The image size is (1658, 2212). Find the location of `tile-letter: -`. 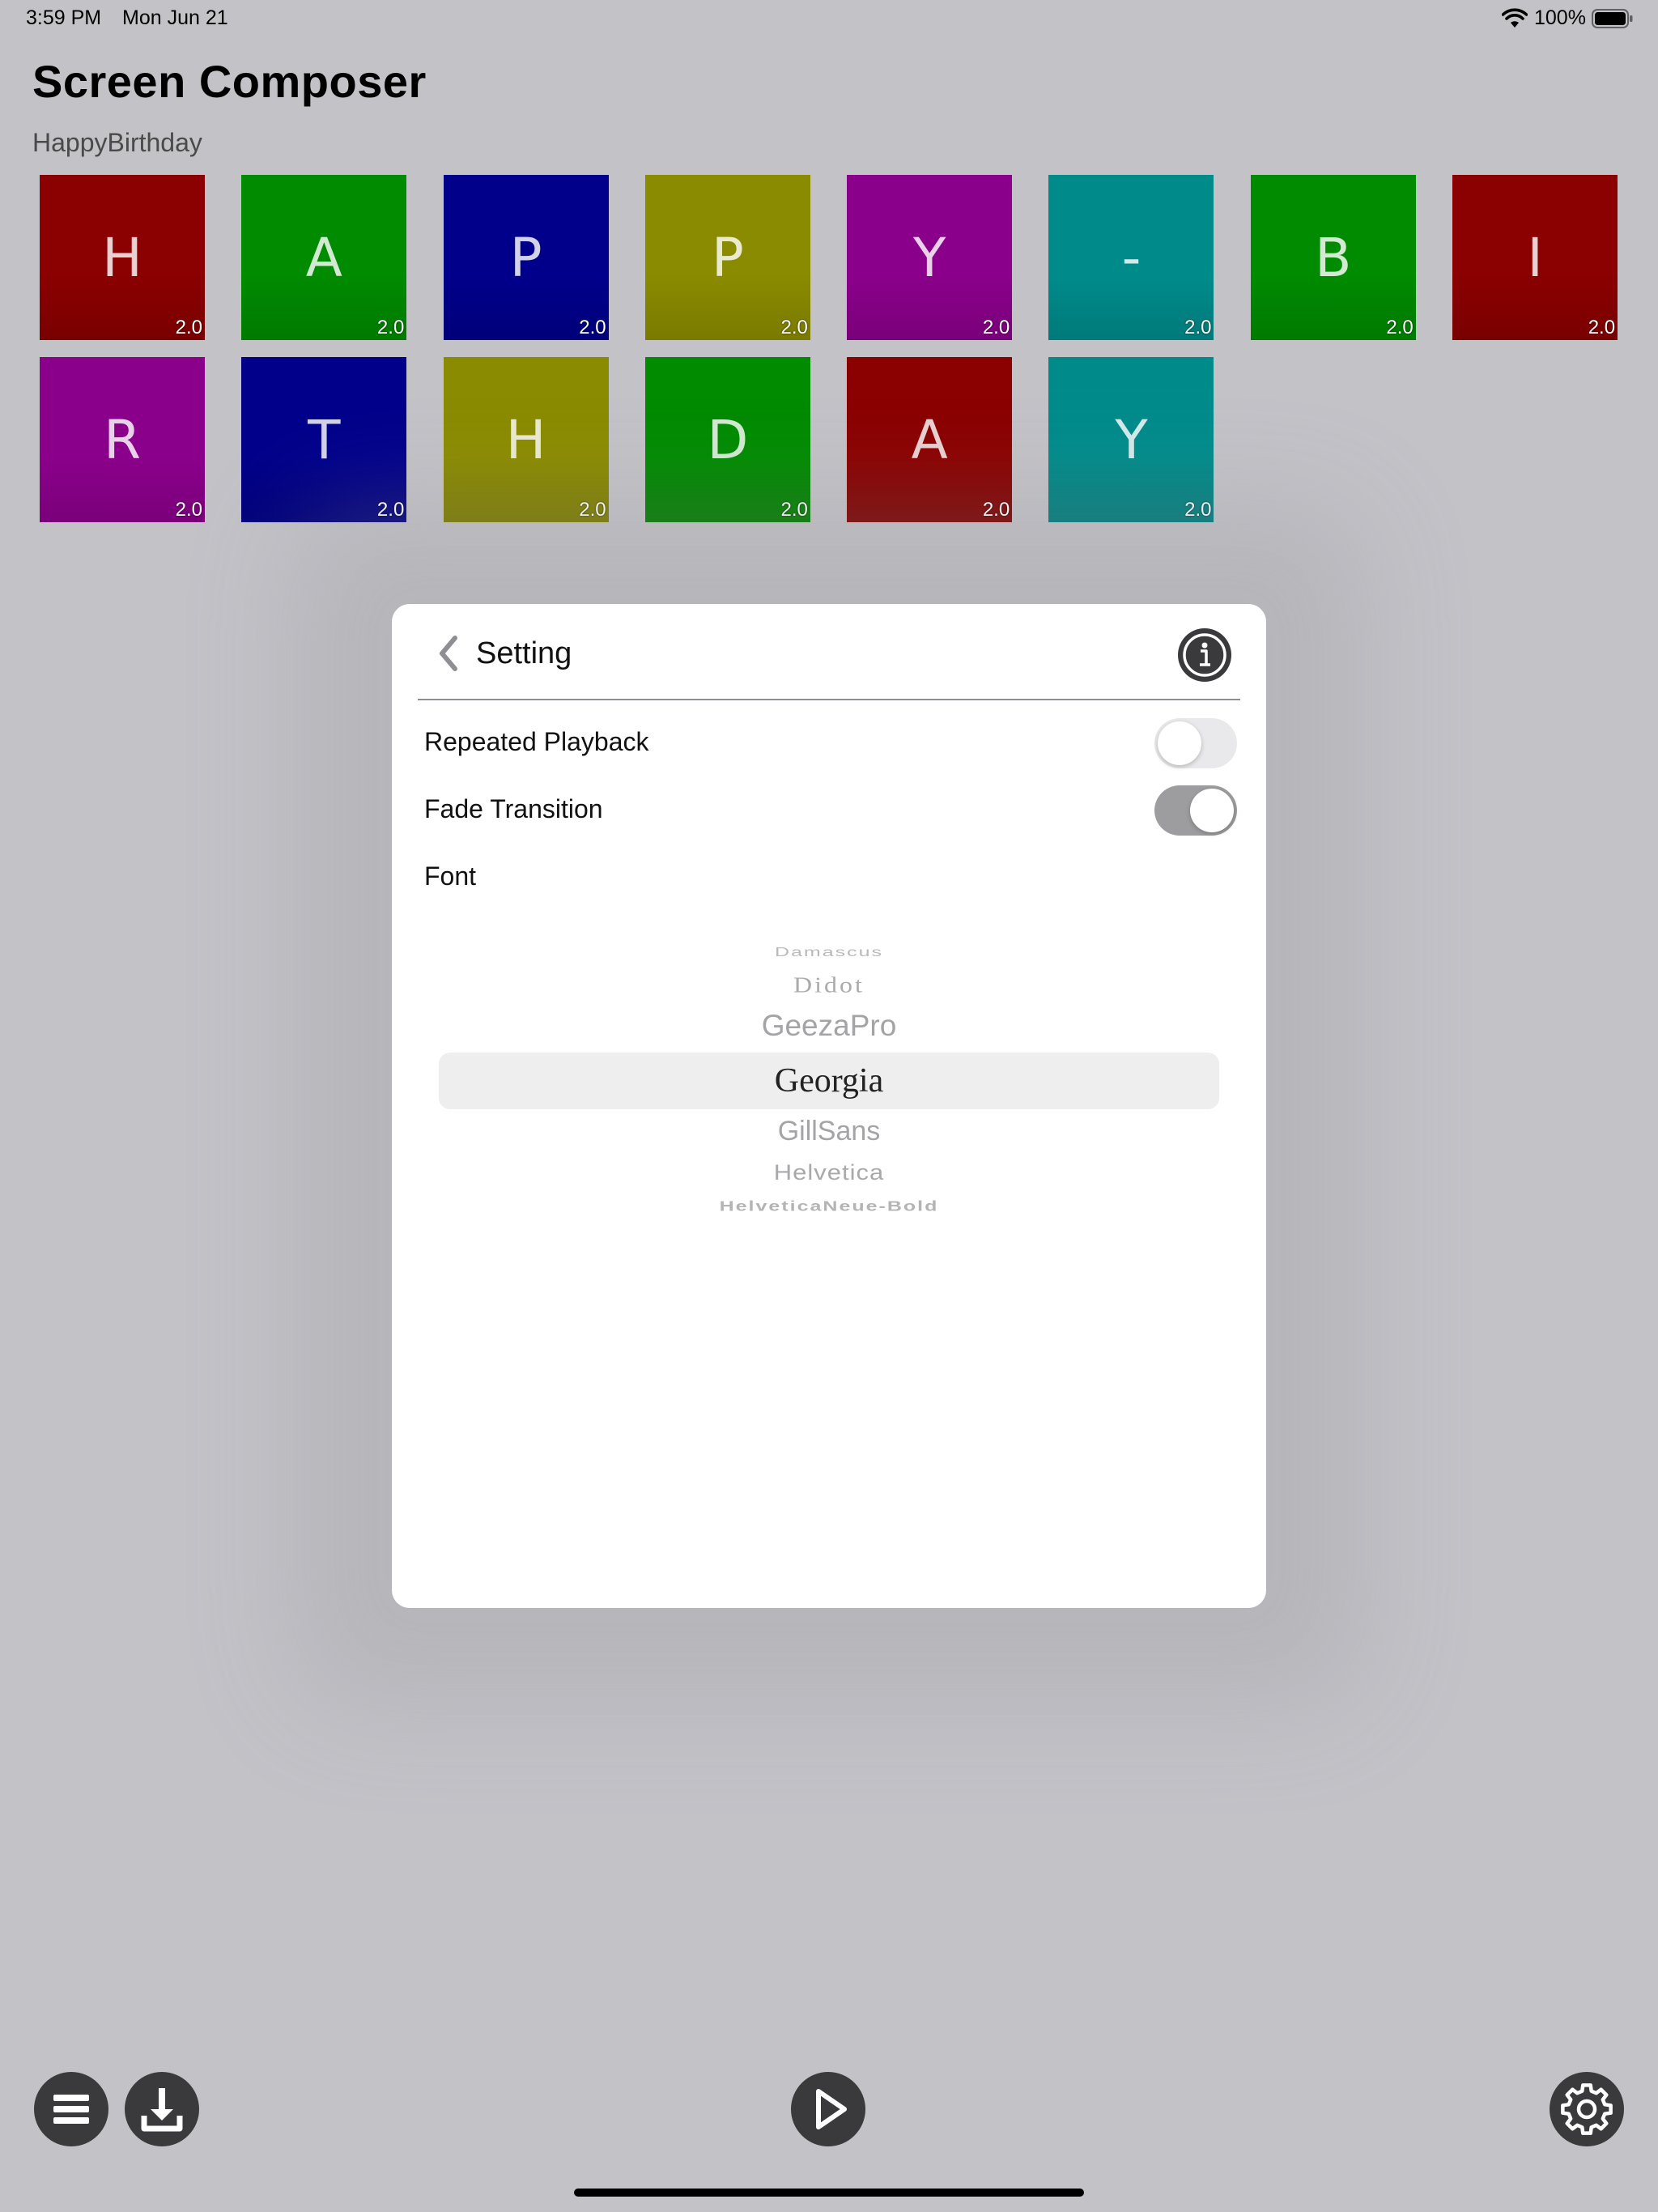

tile-letter: - is located at coordinates (1131, 257).